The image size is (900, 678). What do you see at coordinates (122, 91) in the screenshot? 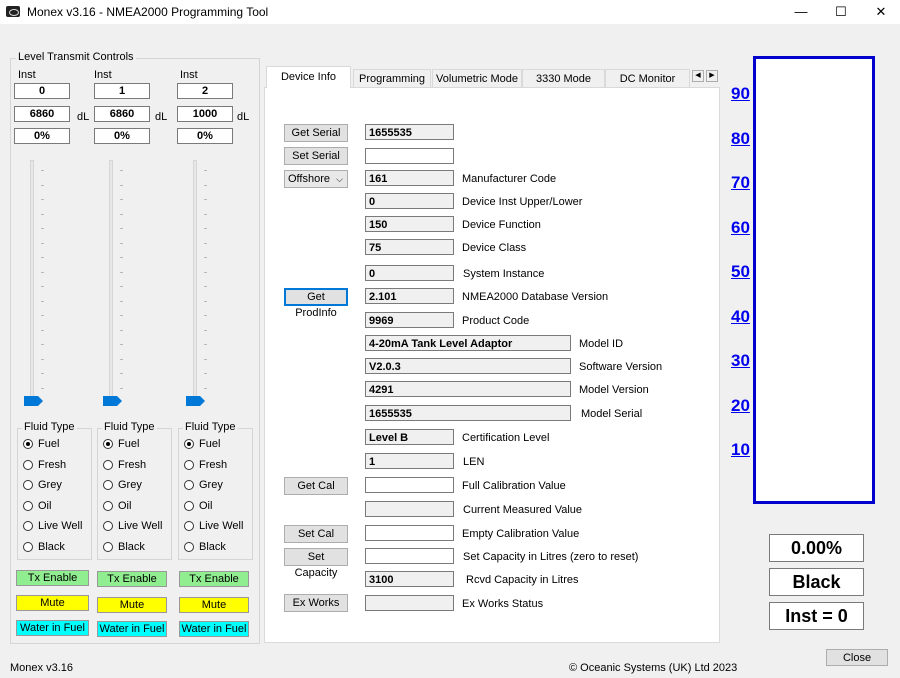
I see `inst-field: 1` at bounding box center [122, 91].